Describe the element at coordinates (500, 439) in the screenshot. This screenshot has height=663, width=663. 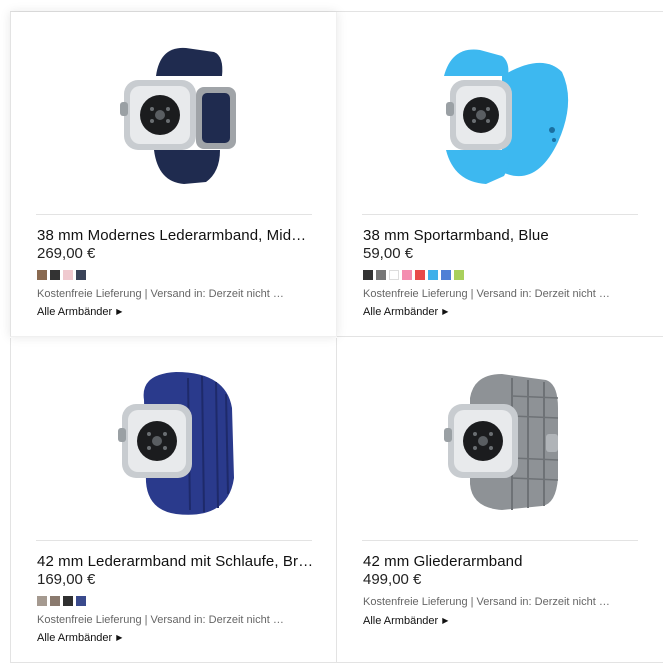
I see `link-bracelet-watch-image` at that location.